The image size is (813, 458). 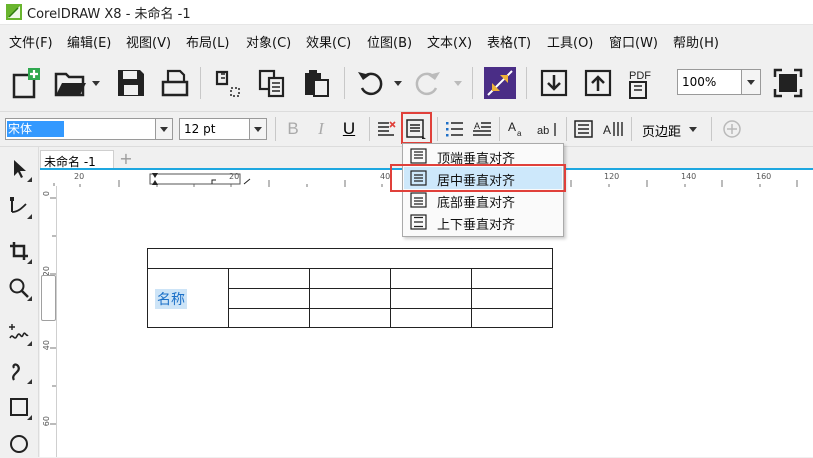 I want to click on font-dropdown-button, so click(x=163, y=129).